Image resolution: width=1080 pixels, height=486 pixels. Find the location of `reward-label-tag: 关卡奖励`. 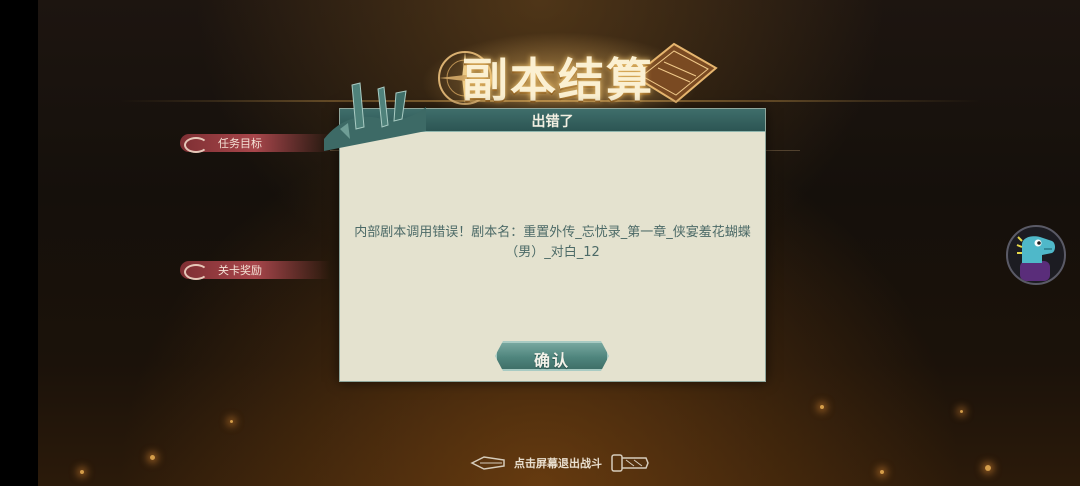

reward-label-tag: 关卡奖励 is located at coordinates (255, 270).